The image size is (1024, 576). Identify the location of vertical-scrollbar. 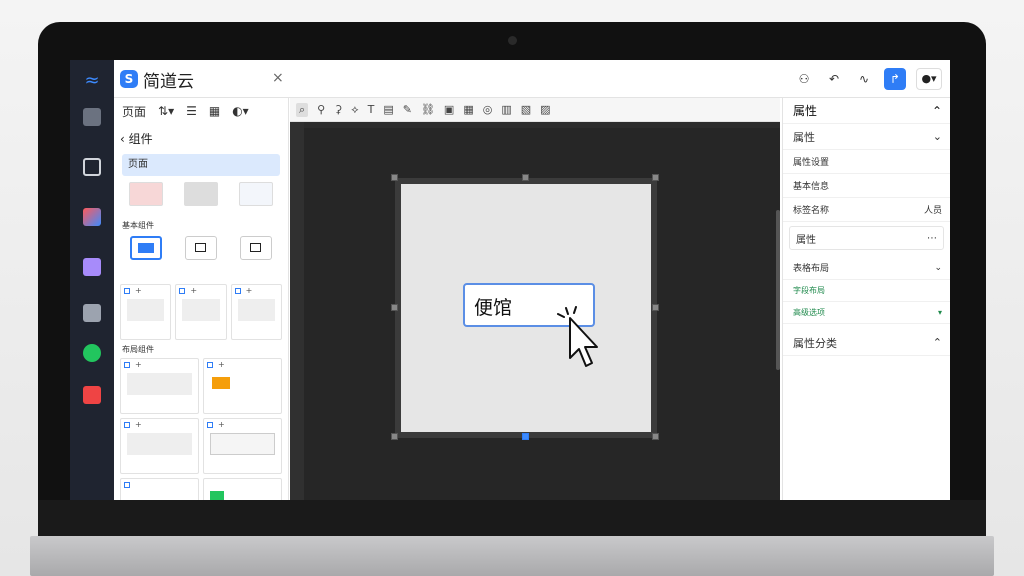
(778, 290).